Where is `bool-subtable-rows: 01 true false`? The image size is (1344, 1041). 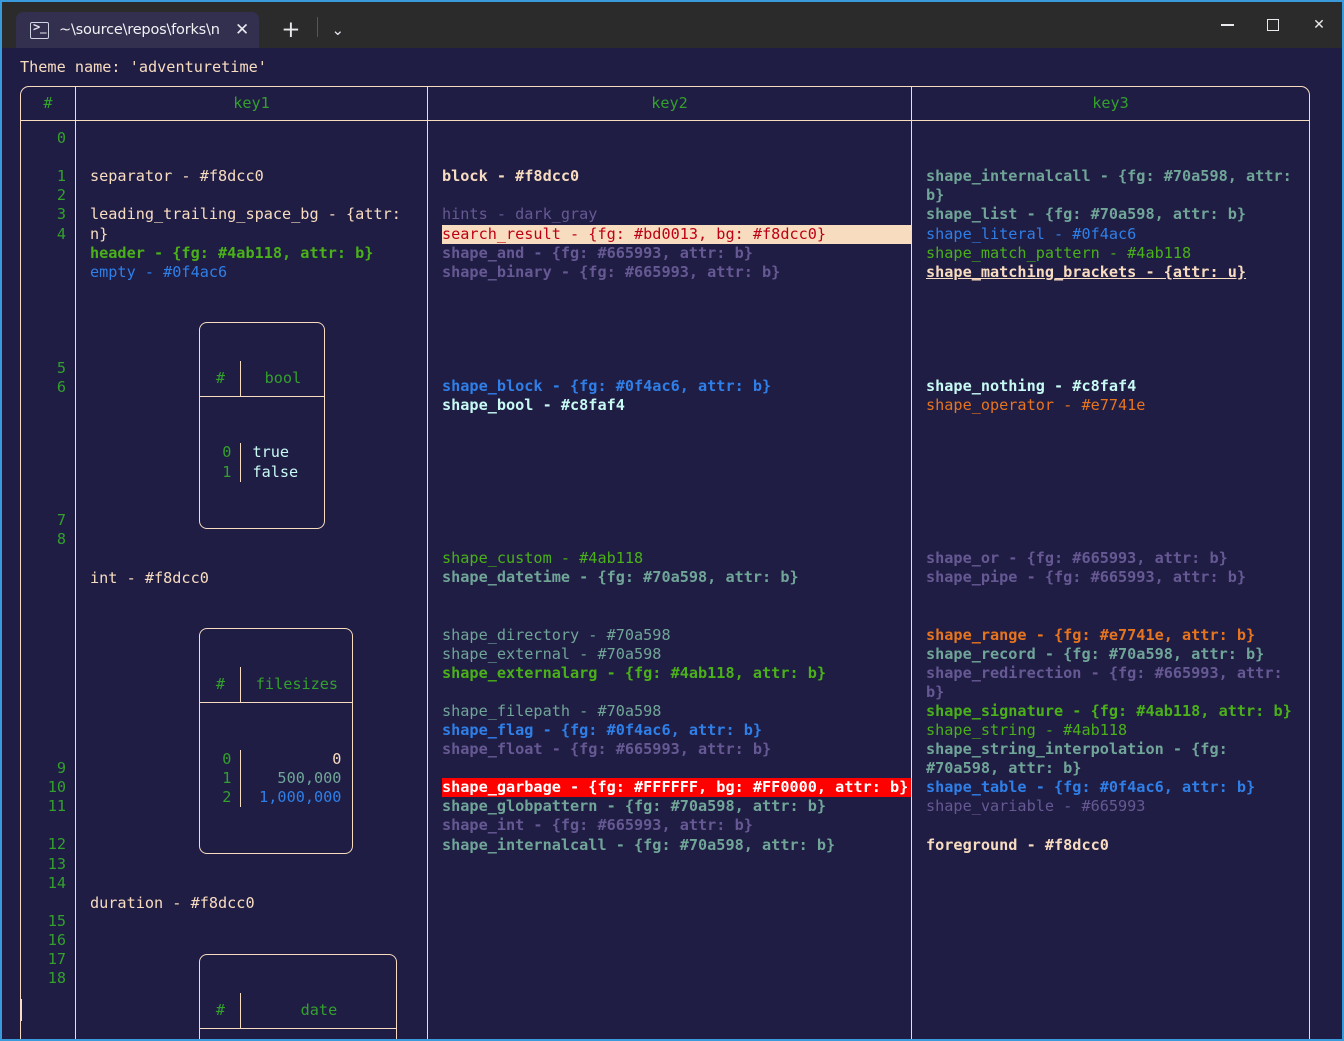
bool-subtable-rows: 01 true false is located at coordinates (262, 462).